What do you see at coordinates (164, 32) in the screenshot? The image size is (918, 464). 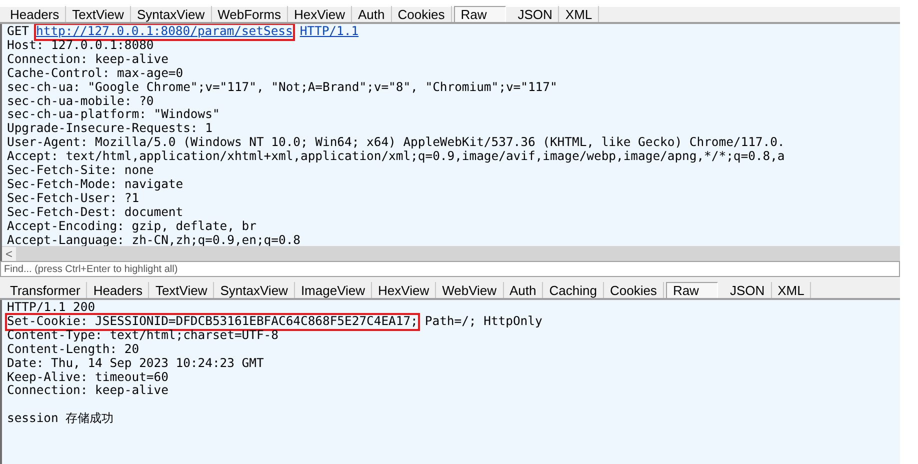 I see `request-url-link: http://127.0.0.1:8080/param/setSess` at bounding box center [164, 32].